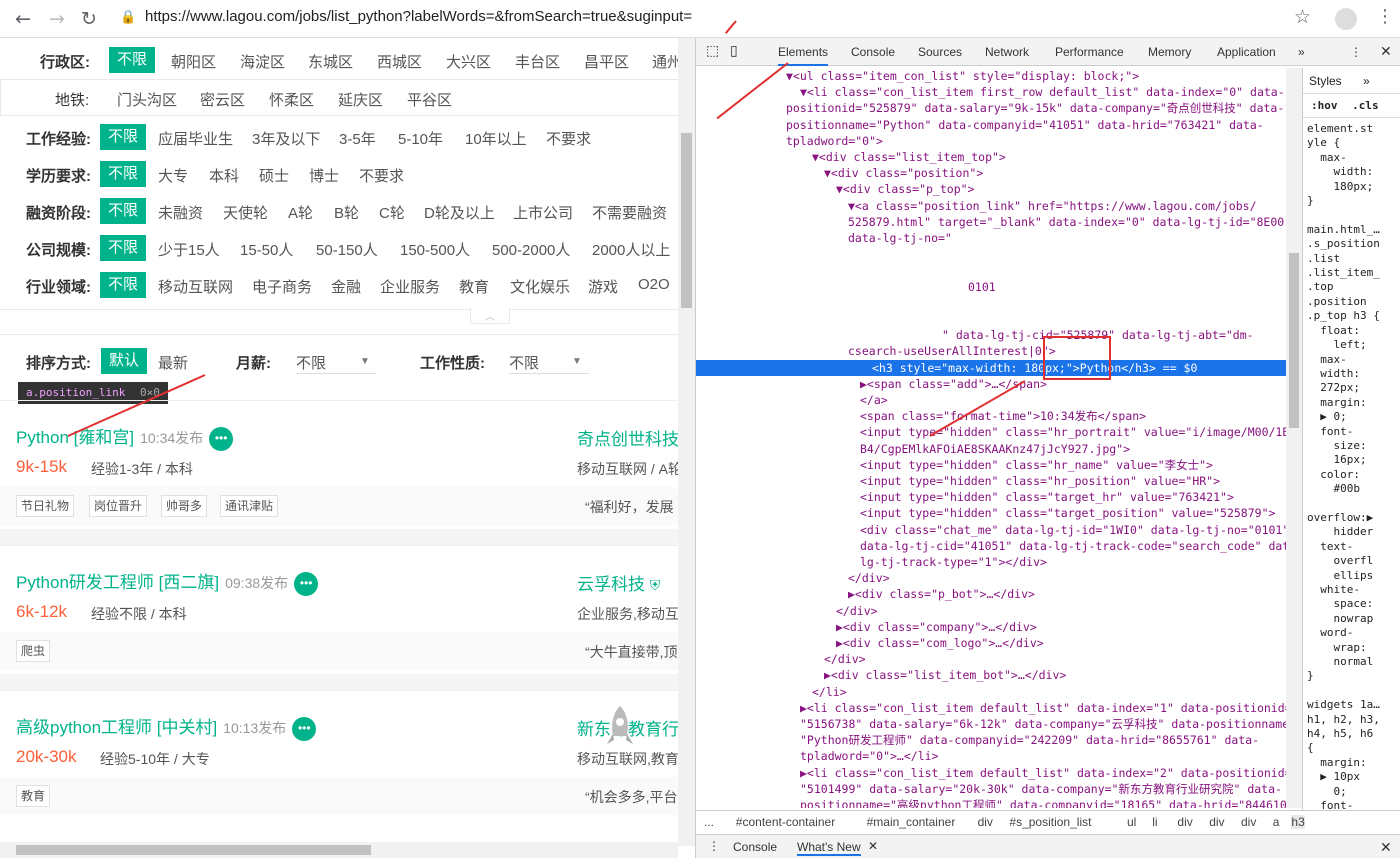 This screenshot has width=1400, height=858. Describe the element at coordinates (1386, 847) in the screenshot. I see `close-drawer-icon: ✕` at that location.